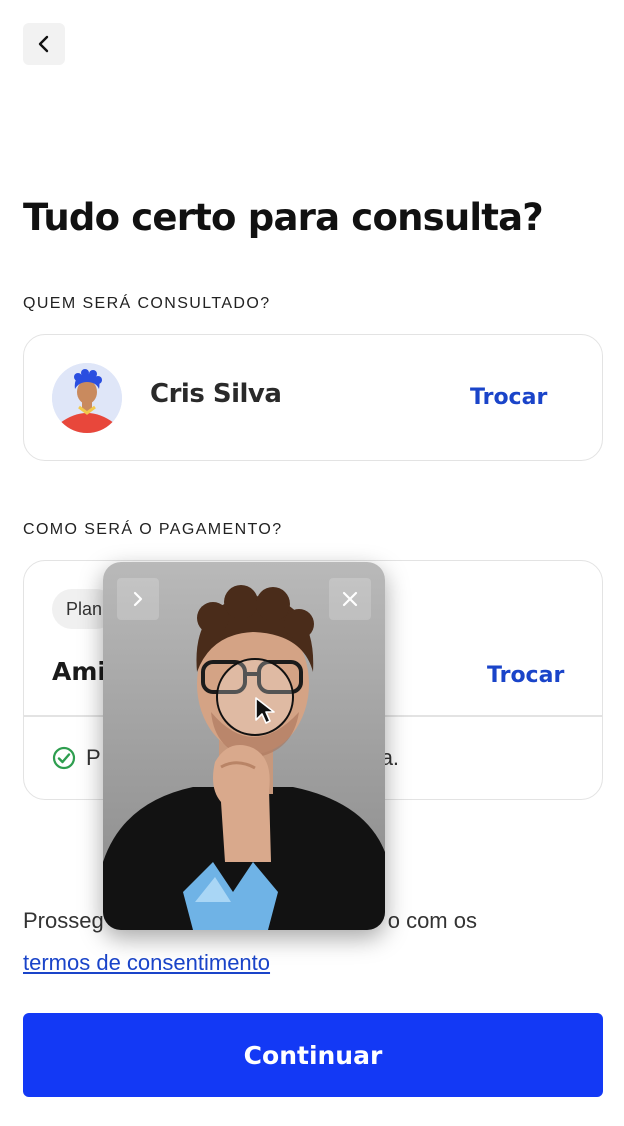 Image resolution: width=624 pixels, height=1126 pixels. I want to click on video-close-button, so click(350, 599).